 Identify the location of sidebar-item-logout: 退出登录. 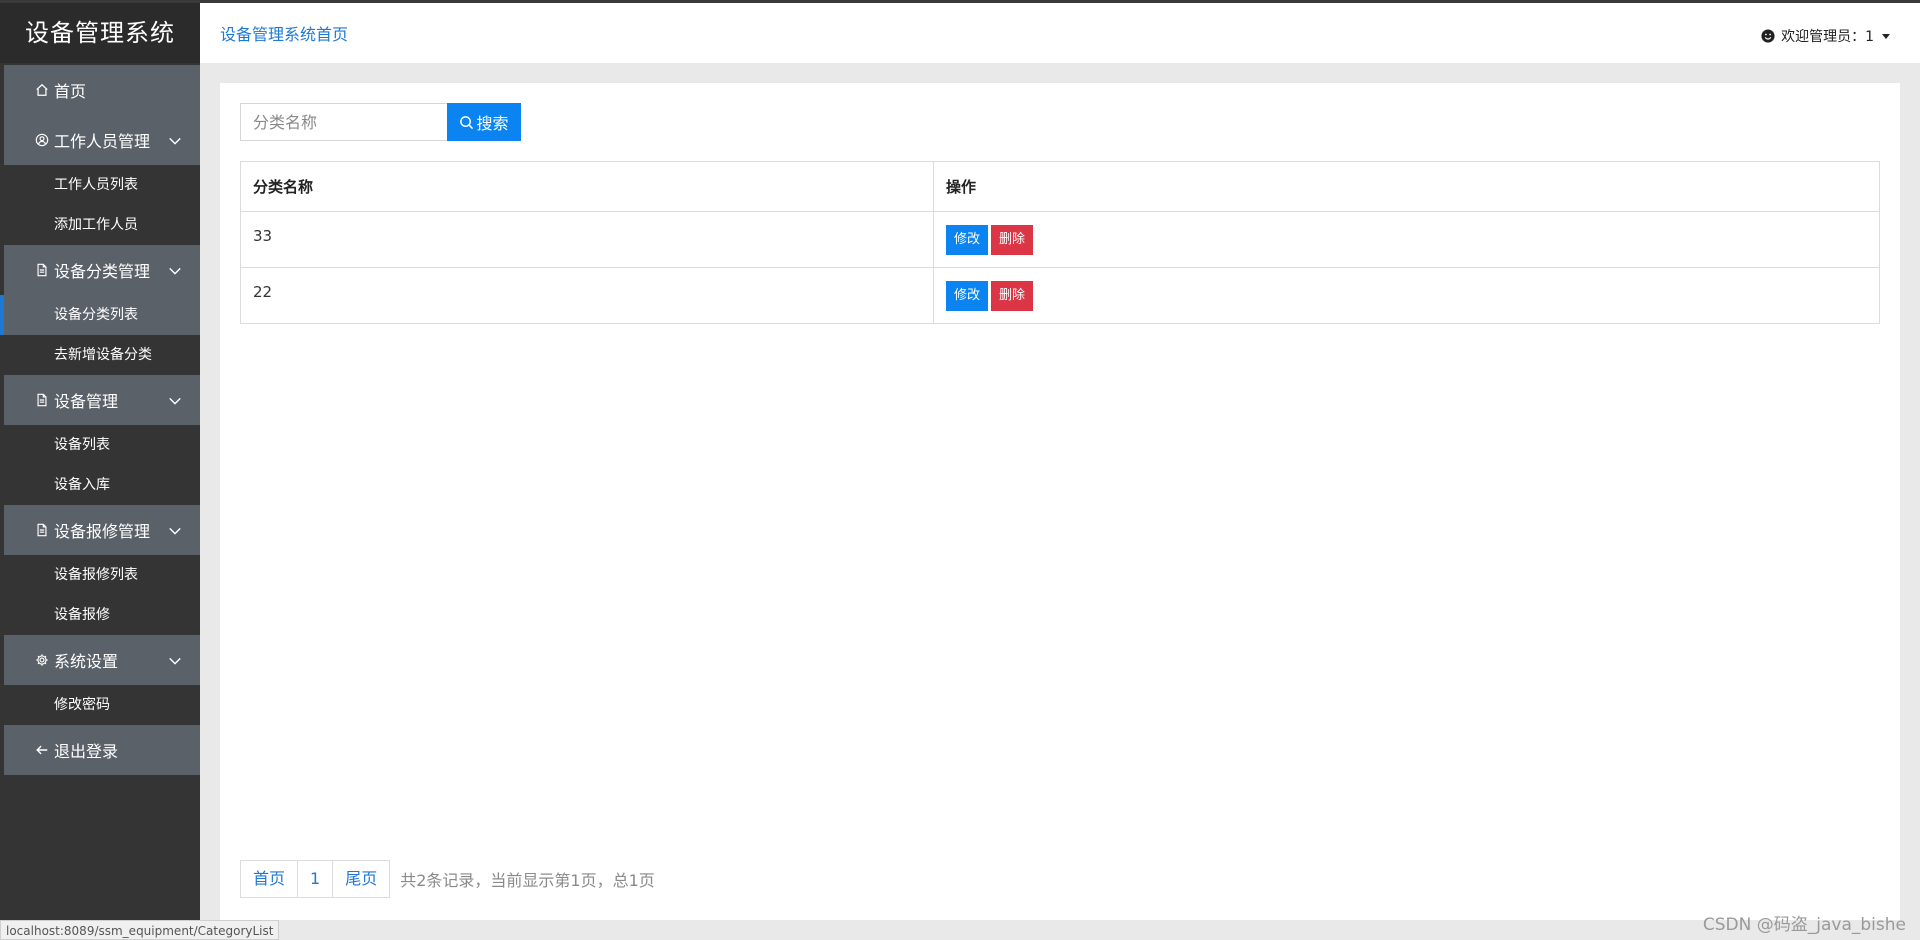
(102, 750).